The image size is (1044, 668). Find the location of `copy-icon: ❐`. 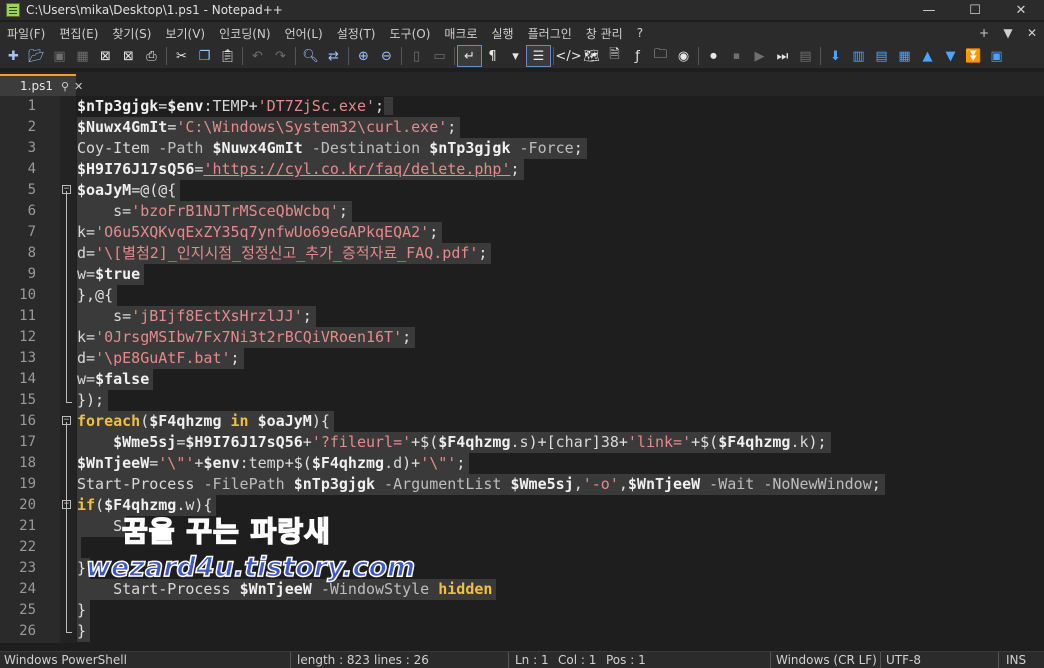

copy-icon: ❐ is located at coordinates (204, 56).